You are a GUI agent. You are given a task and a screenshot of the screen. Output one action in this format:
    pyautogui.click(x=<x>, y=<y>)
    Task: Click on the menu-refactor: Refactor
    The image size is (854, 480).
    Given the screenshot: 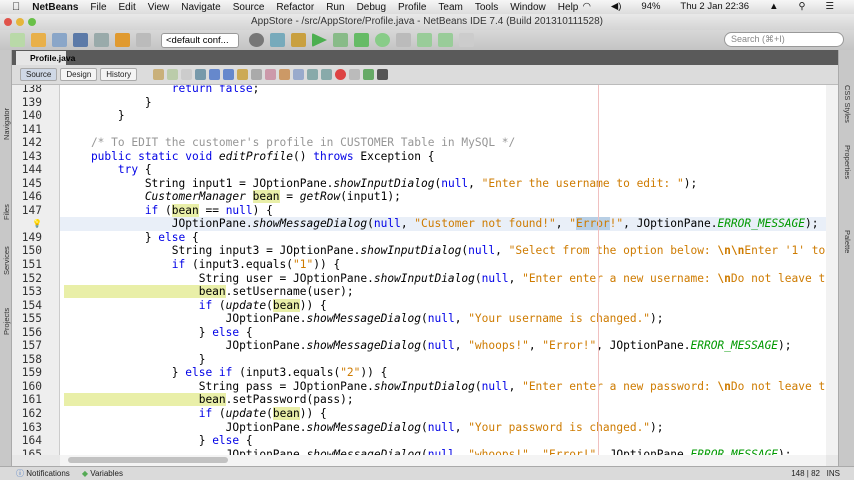 What is the action you would take?
    pyautogui.click(x=295, y=7)
    